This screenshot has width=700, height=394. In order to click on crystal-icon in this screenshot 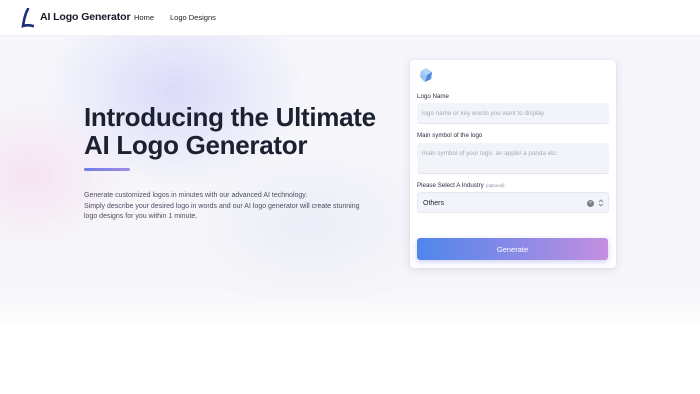, I will do `click(426, 75)`.